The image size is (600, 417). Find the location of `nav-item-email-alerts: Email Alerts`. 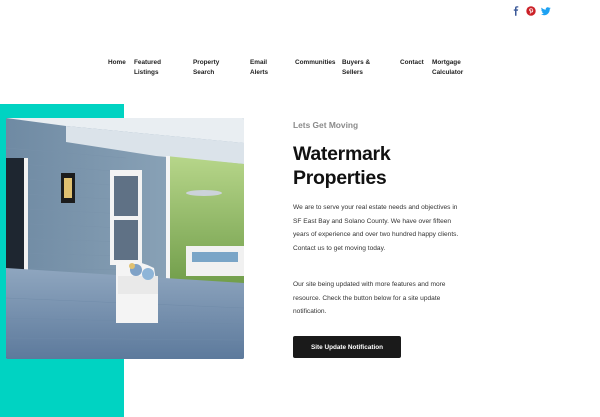

nav-item-email-alerts: Email Alerts is located at coordinates (265, 68).